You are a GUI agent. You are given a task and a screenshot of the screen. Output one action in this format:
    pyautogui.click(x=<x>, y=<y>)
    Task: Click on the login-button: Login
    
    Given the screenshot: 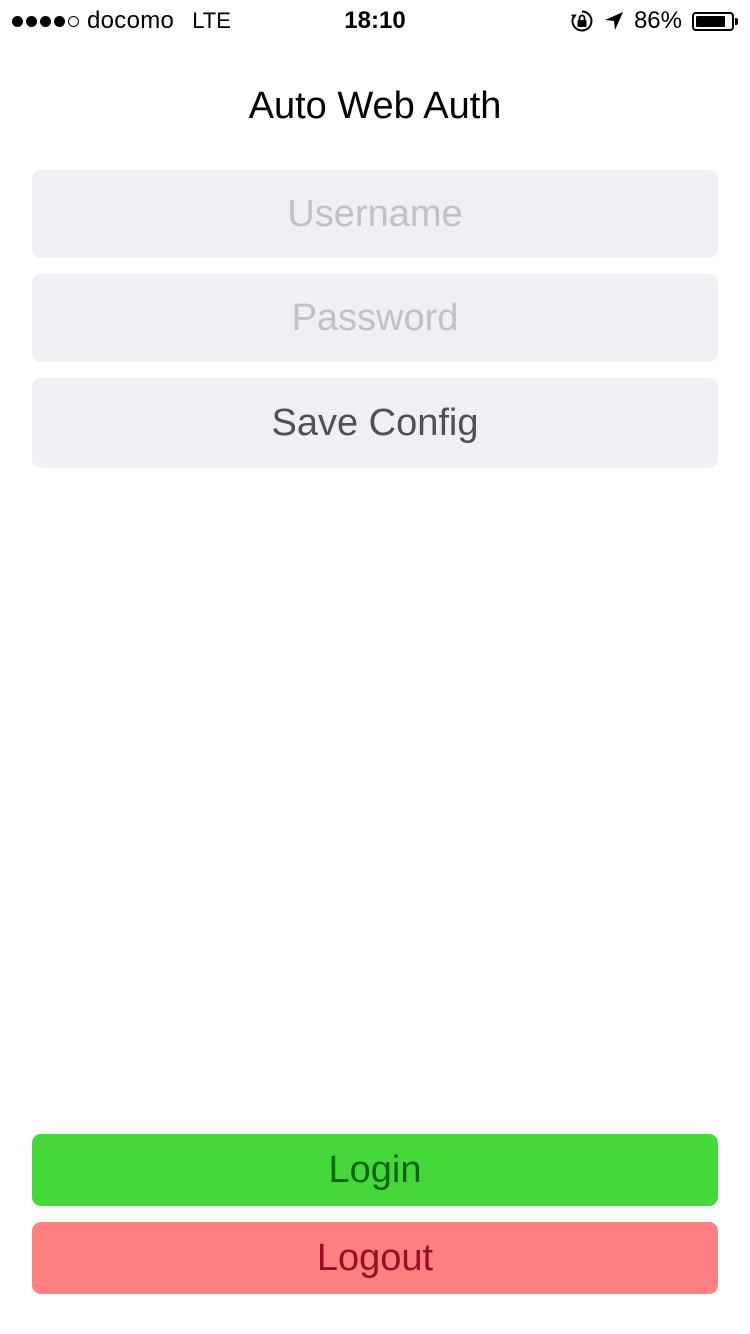 What is the action you would take?
    pyautogui.click(x=375, y=1170)
    